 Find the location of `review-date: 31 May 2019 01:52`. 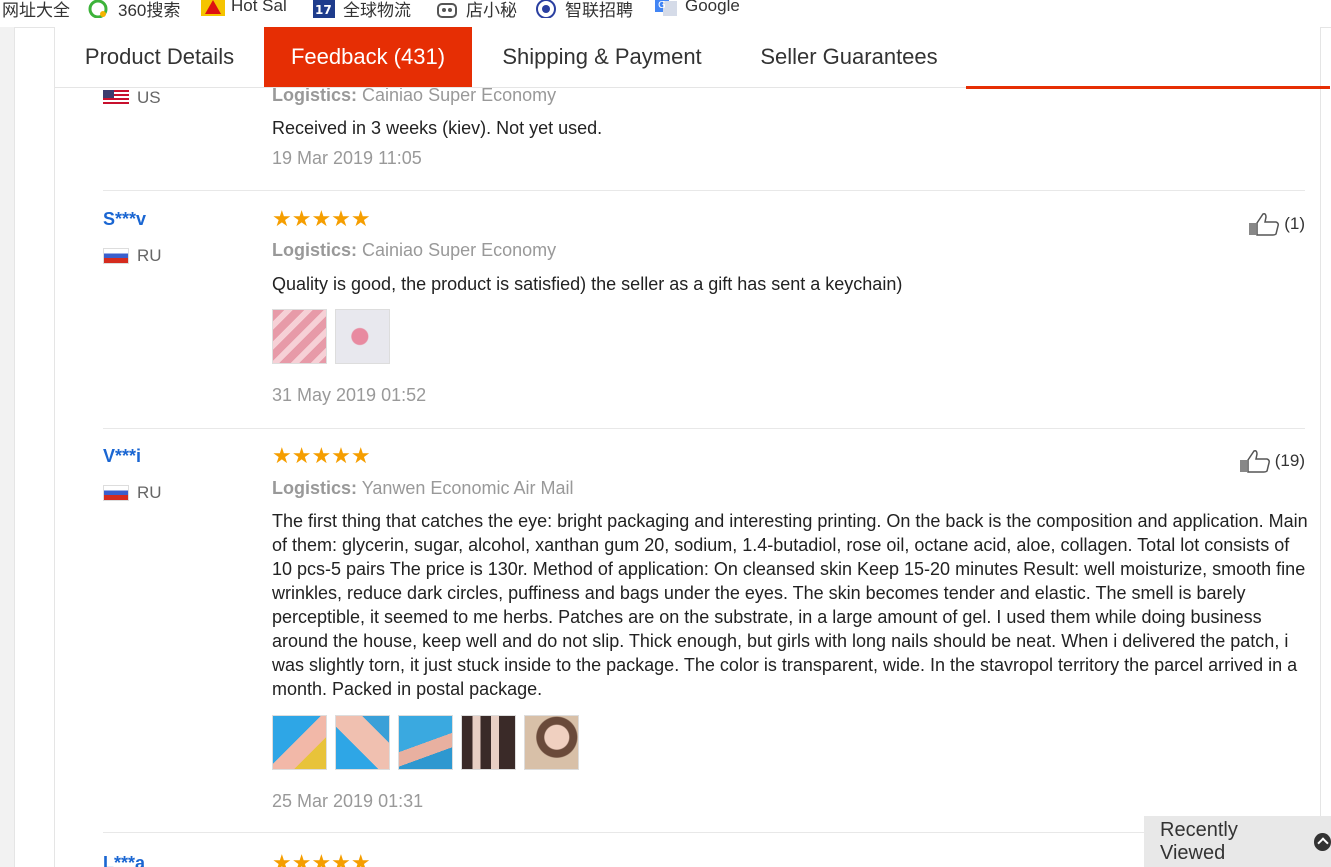

review-date: 31 May 2019 01:52 is located at coordinates (349, 395).